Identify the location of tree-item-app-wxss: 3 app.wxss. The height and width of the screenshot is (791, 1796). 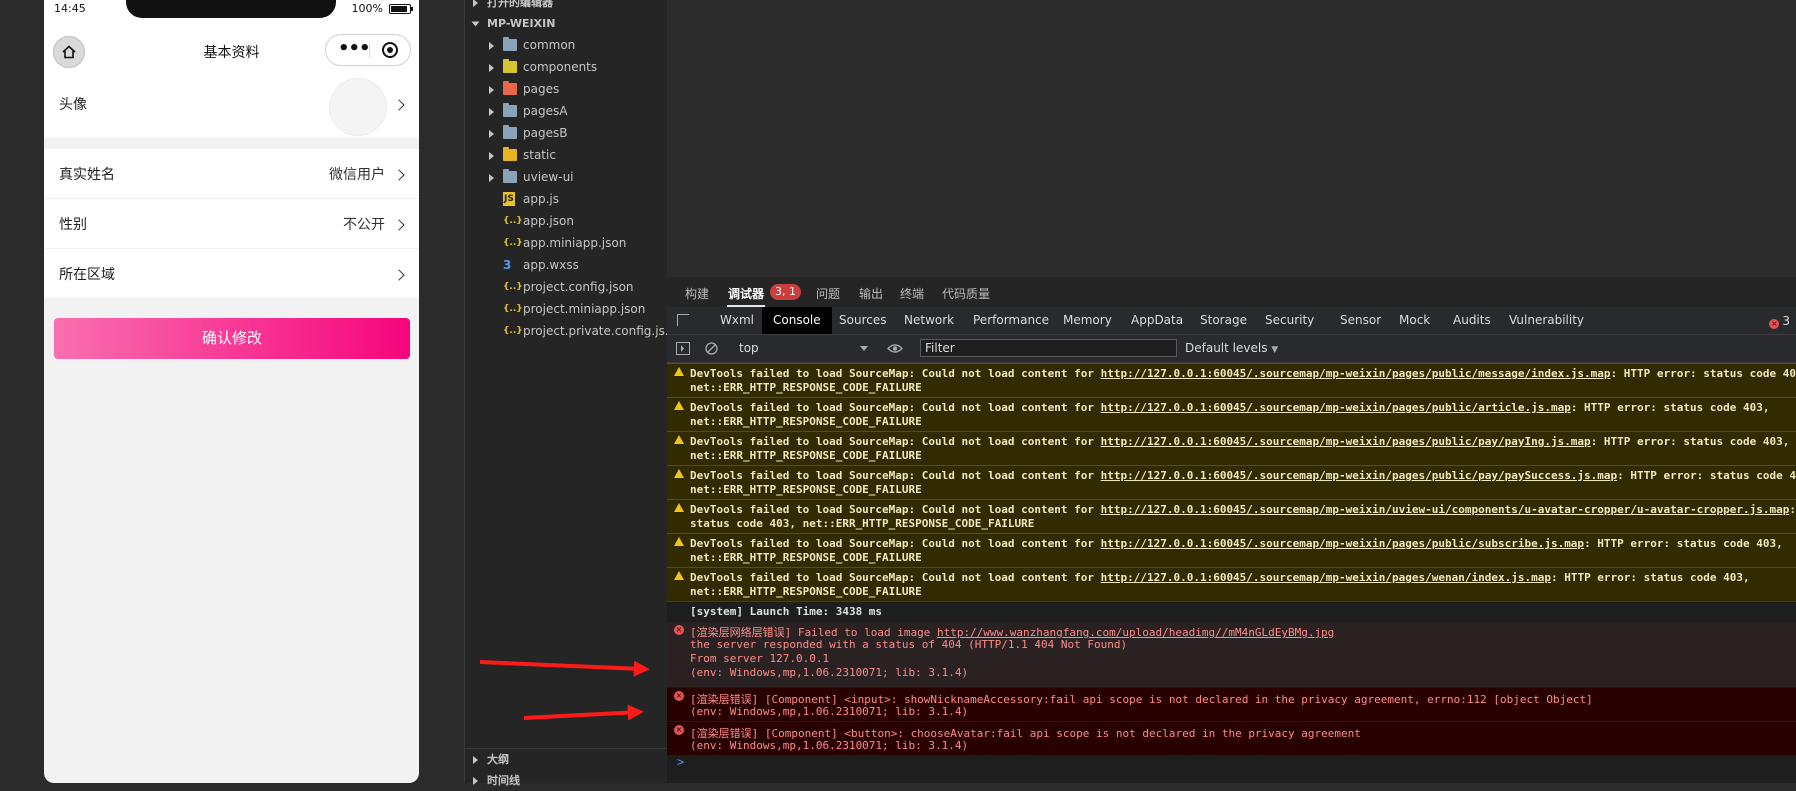
(566, 265).